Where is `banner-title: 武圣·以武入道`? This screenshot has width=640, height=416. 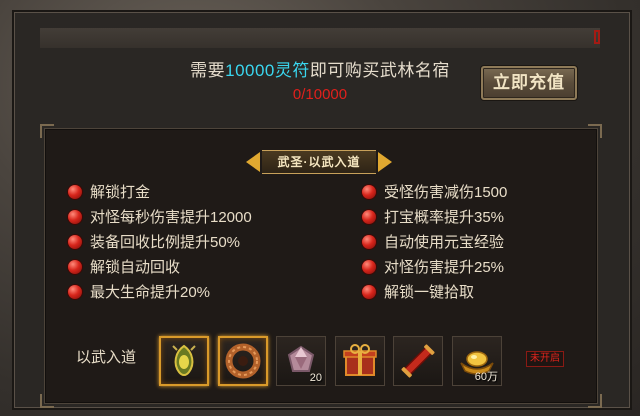 banner-title: 武圣·以武入道 is located at coordinates (319, 162).